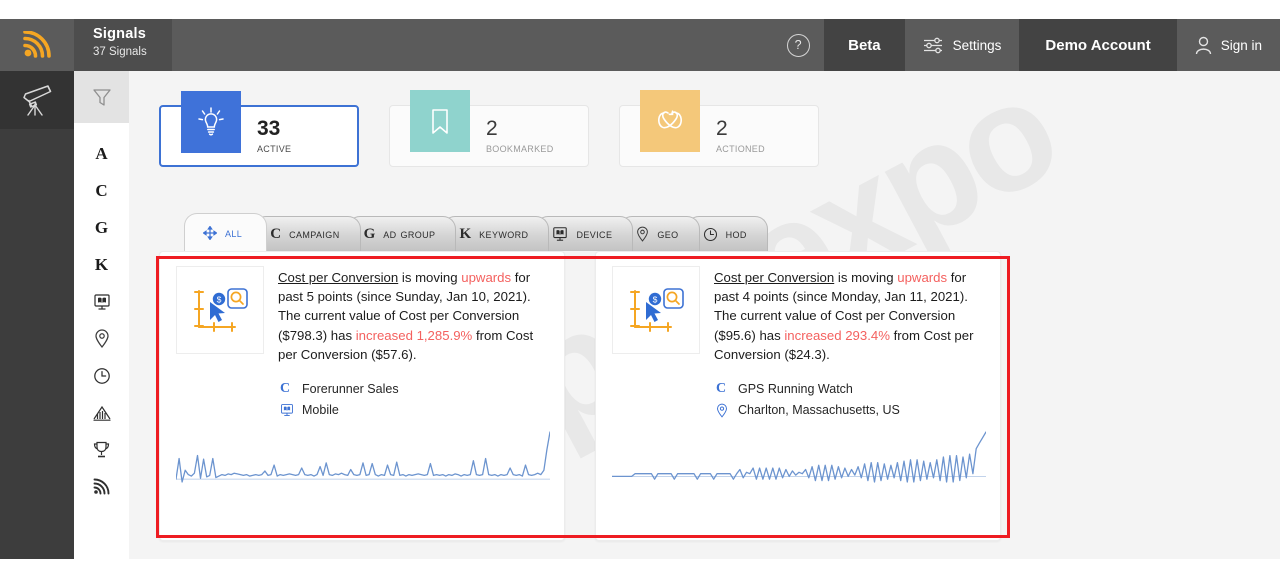 This screenshot has height=574, width=1280. Describe the element at coordinates (120, 52) in the screenshot. I see `signal-count: 37 Signals` at that location.